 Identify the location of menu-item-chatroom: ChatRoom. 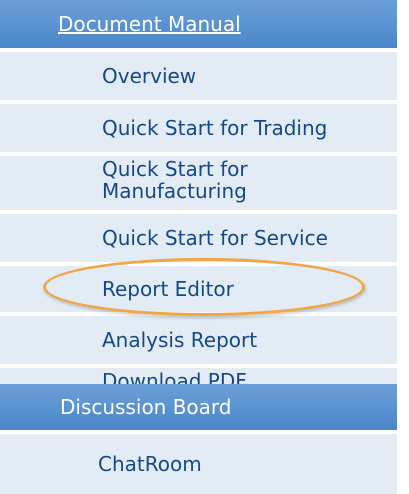
(198, 464).